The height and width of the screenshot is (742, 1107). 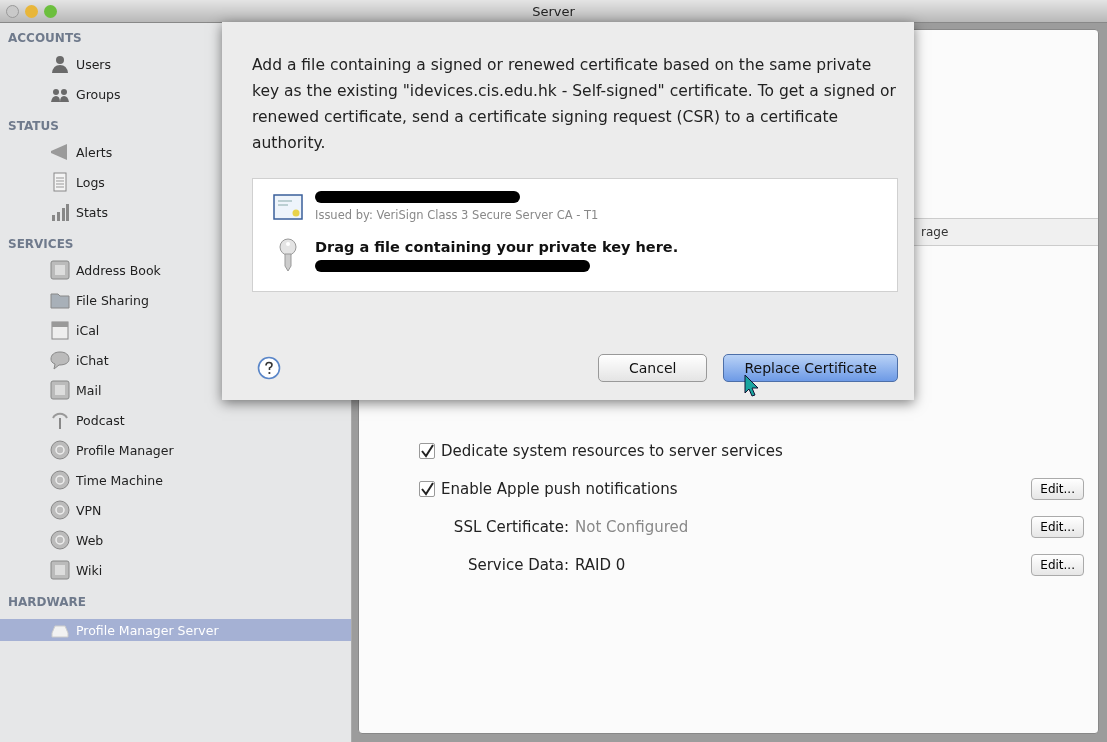 What do you see at coordinates (90, 540) in the screenshot?
I see `sidebar-item-label: Web` at bounding box center [90, 540].